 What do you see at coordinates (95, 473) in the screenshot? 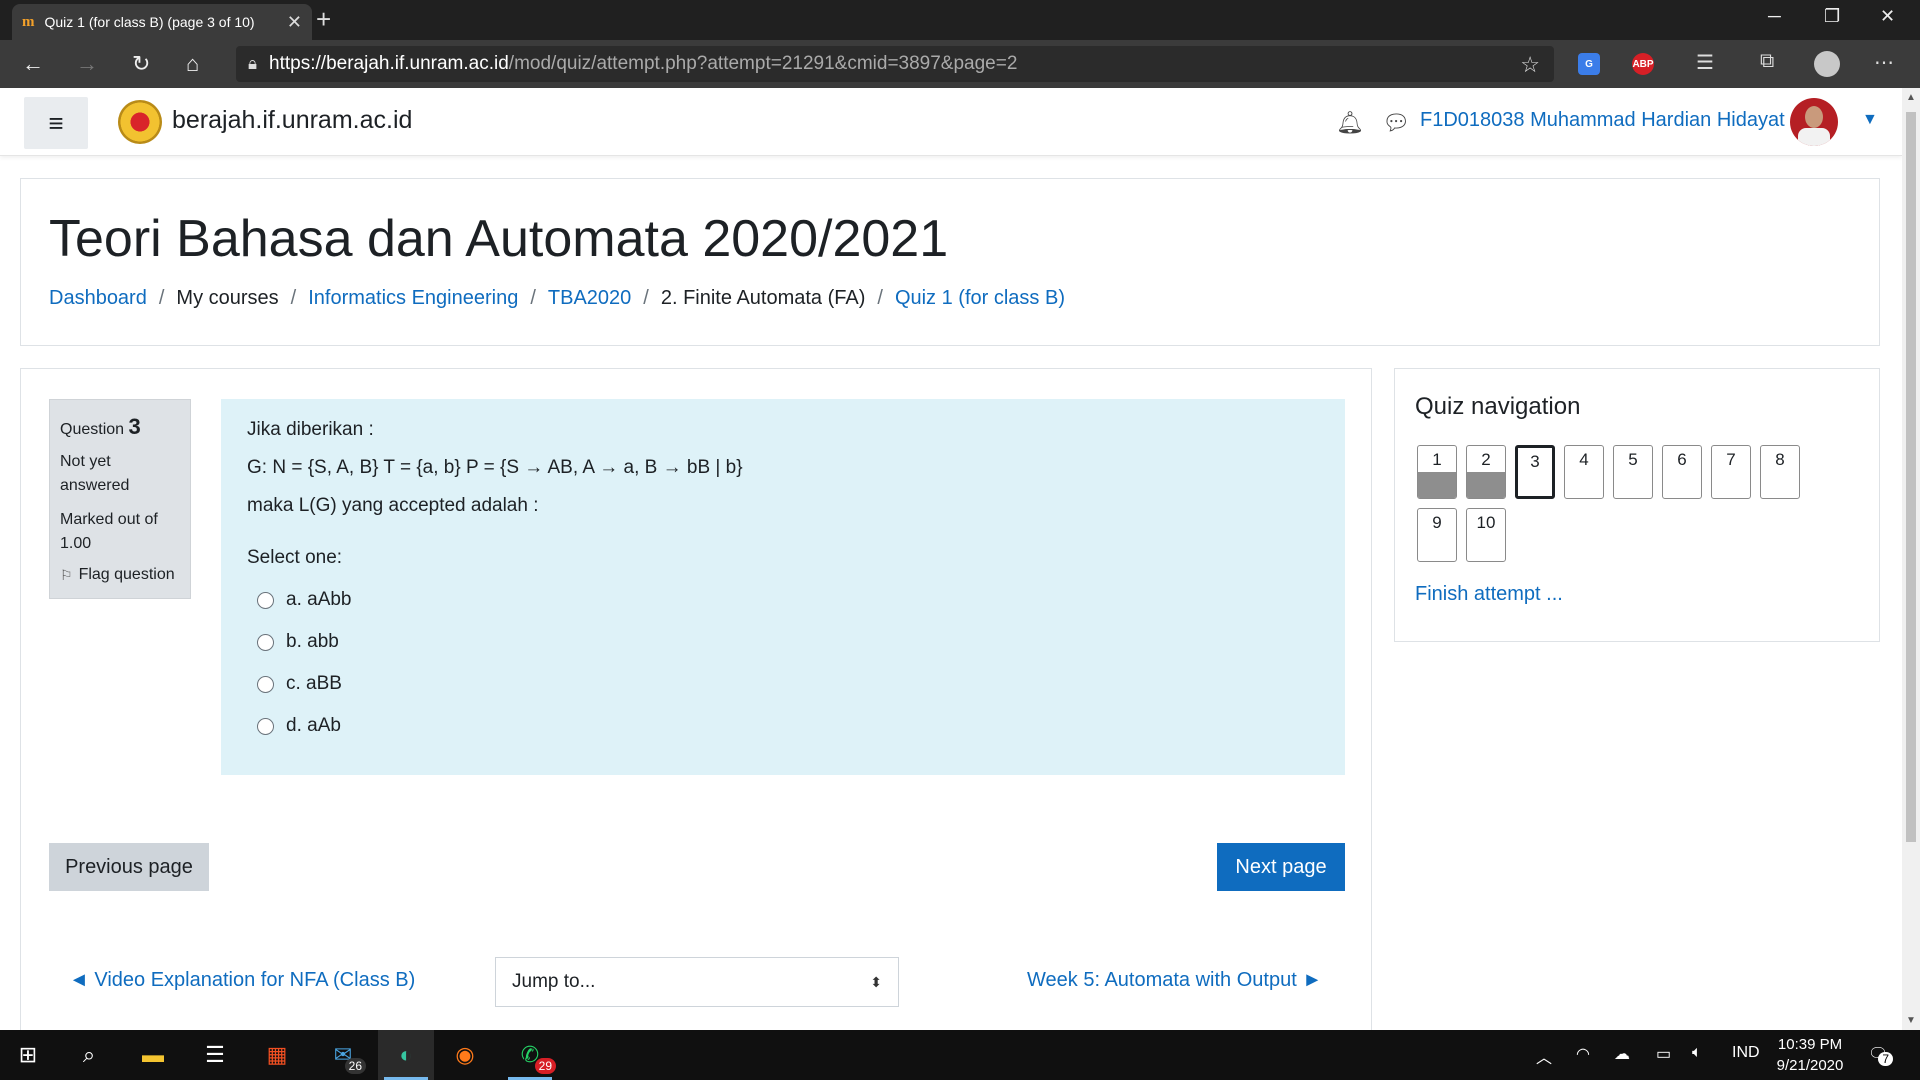
I see `question-state: Not yet answered` at bounding box center [95, 473].